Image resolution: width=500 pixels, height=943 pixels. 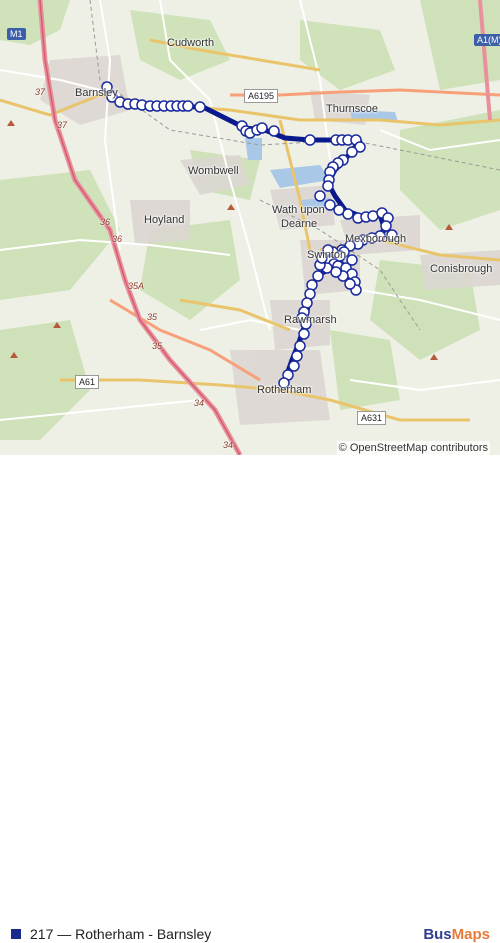 I want to click on map-attribution: © OpenStreetMap contributors, so click(x=413, y=448).